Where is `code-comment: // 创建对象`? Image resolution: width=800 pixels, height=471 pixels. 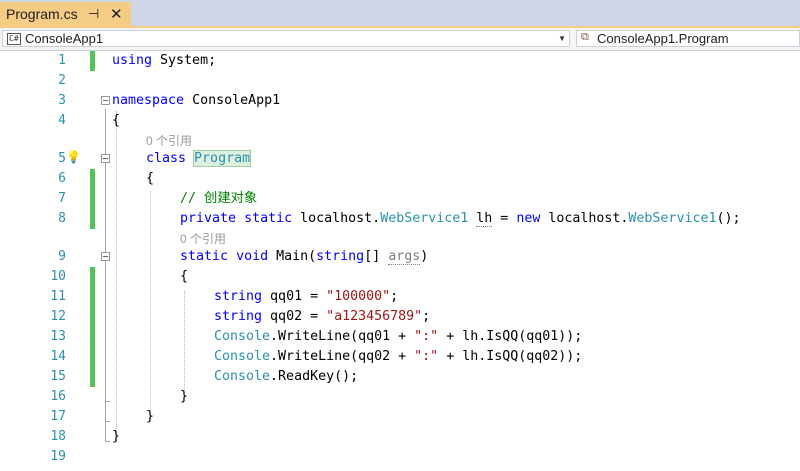 code-comment: // 创建对象 is located at coordinates (219, 198).